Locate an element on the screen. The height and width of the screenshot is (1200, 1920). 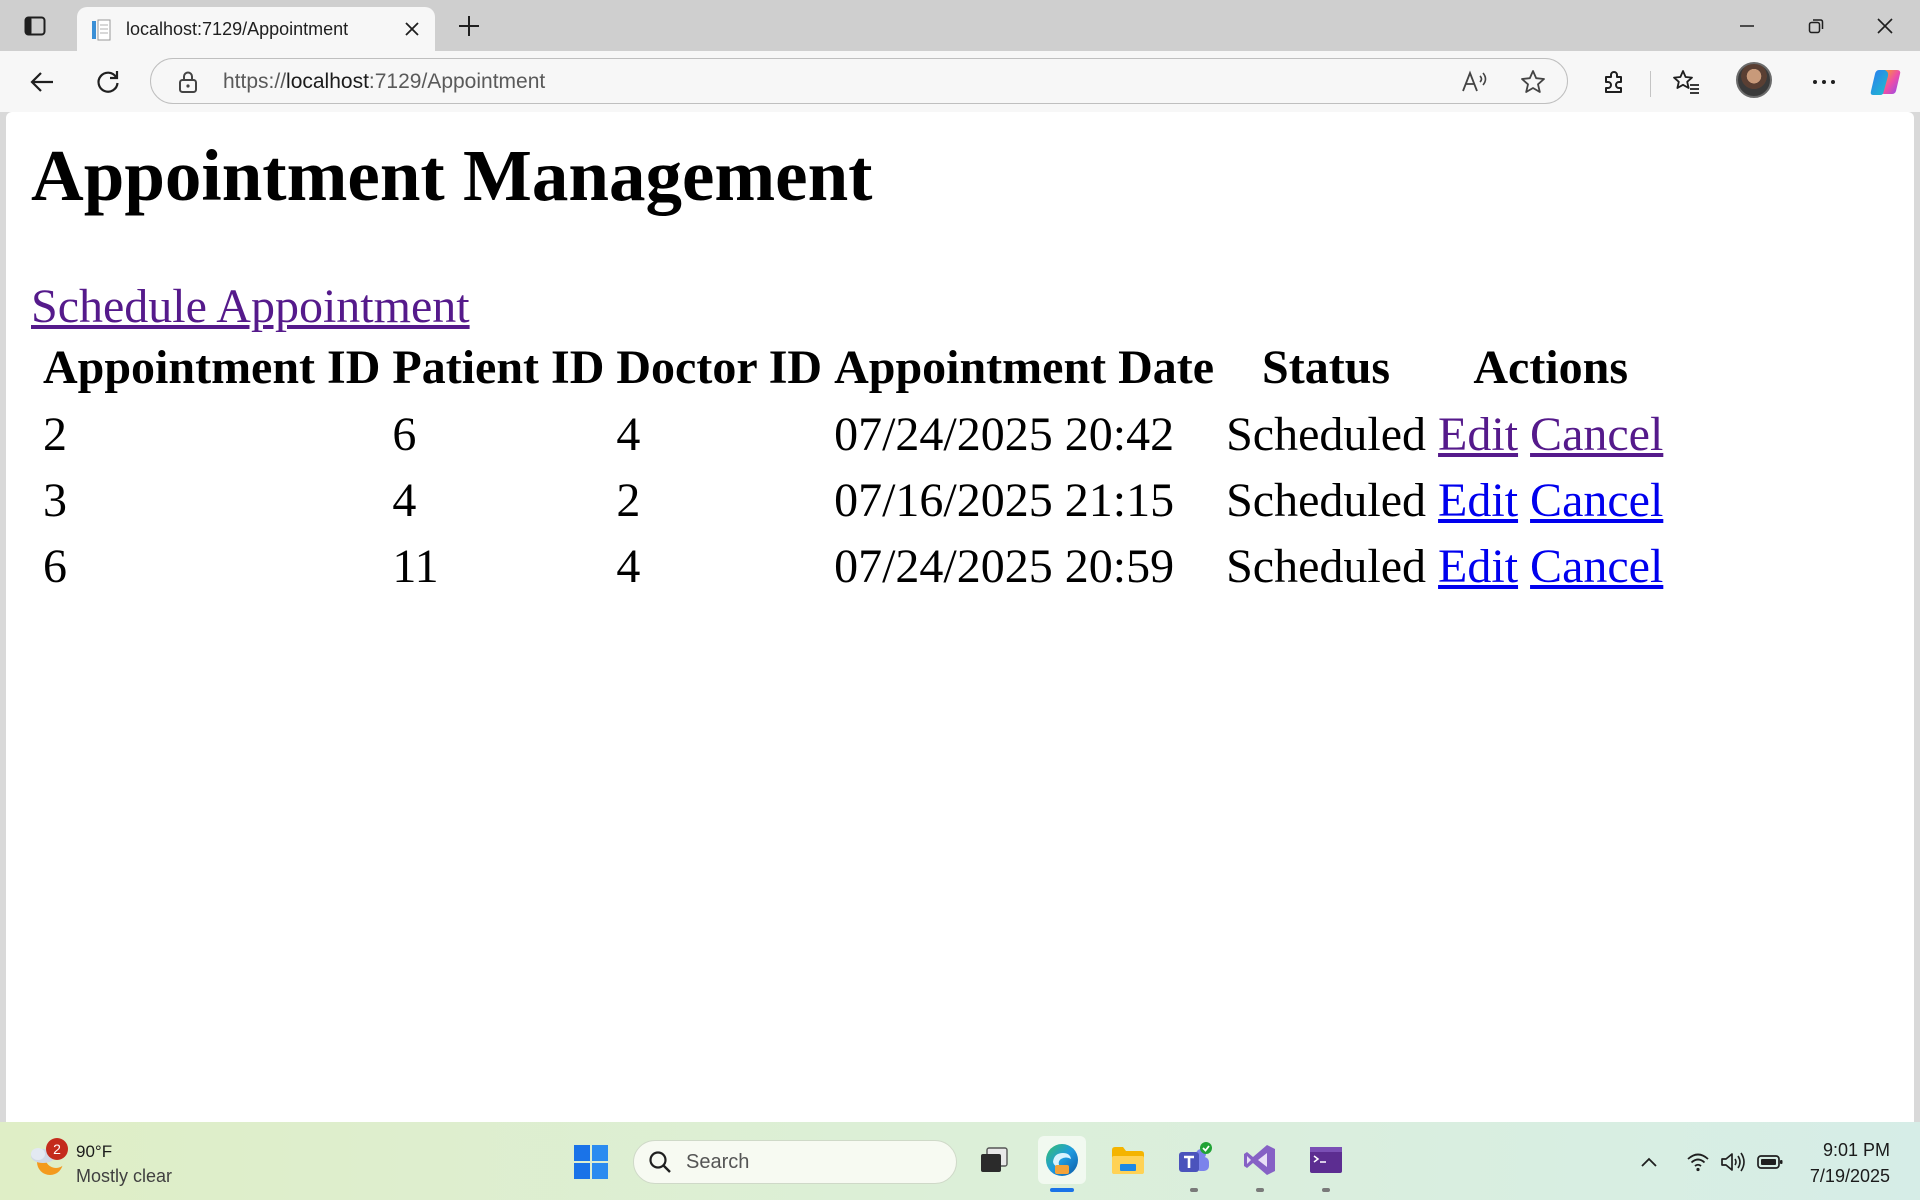
minimize-icon is located at coordinates (1747, 26).